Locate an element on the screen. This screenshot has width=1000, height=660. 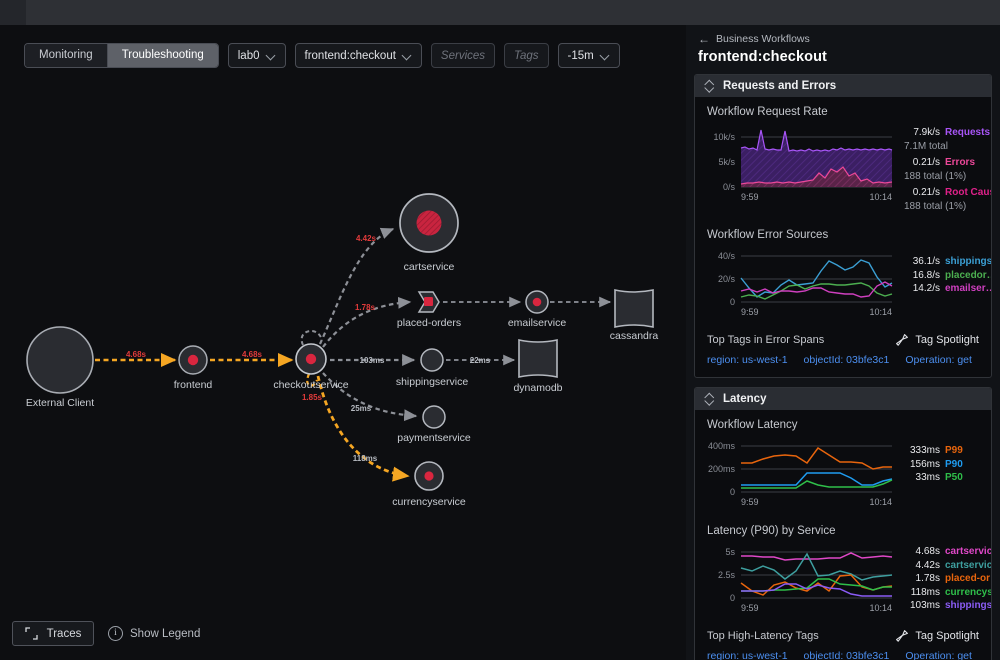
node-shippingservice: shippingservice is located at coordinates (432, 368).